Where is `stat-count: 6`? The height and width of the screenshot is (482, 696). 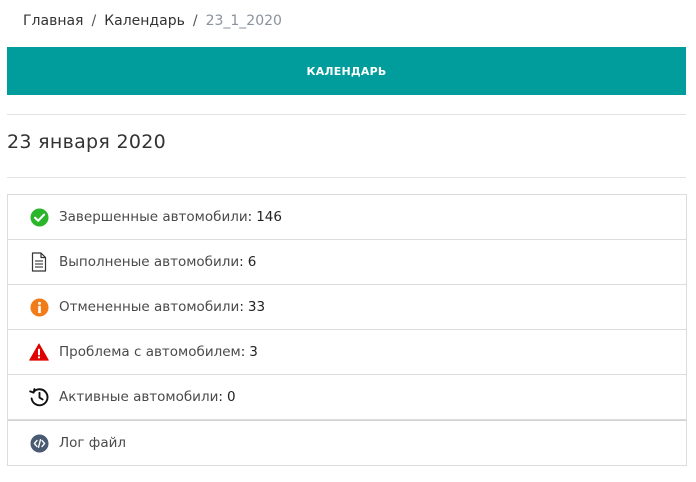
stat-count: 6 is located at coordinates (252, 262).